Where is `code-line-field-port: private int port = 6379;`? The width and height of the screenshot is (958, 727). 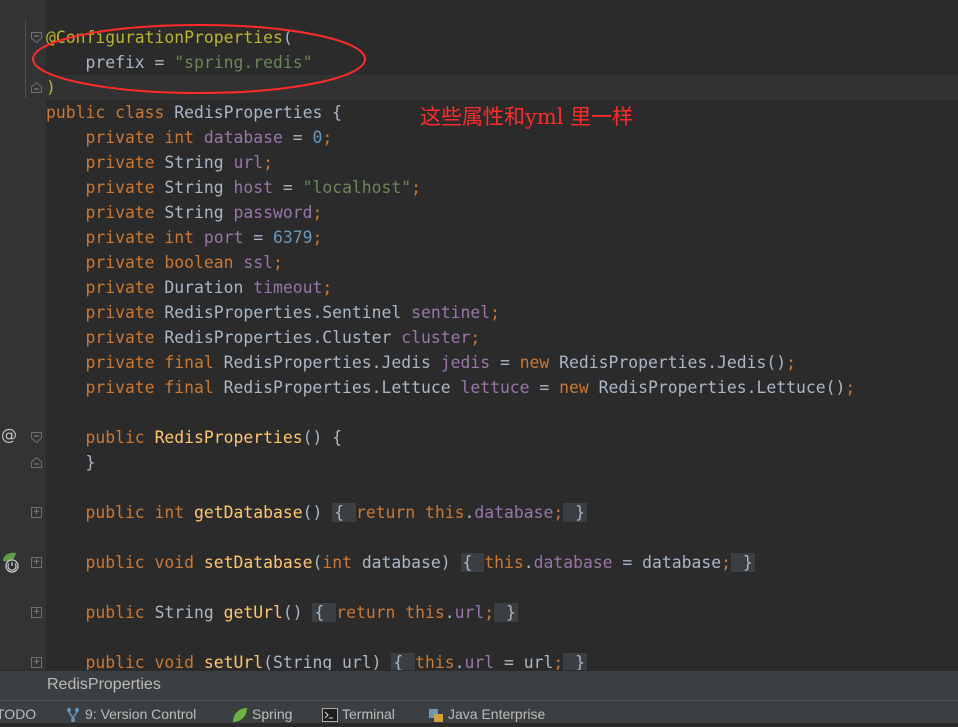 code-line-field-port: private int port = 6379; is located at coordinates (184, 237).